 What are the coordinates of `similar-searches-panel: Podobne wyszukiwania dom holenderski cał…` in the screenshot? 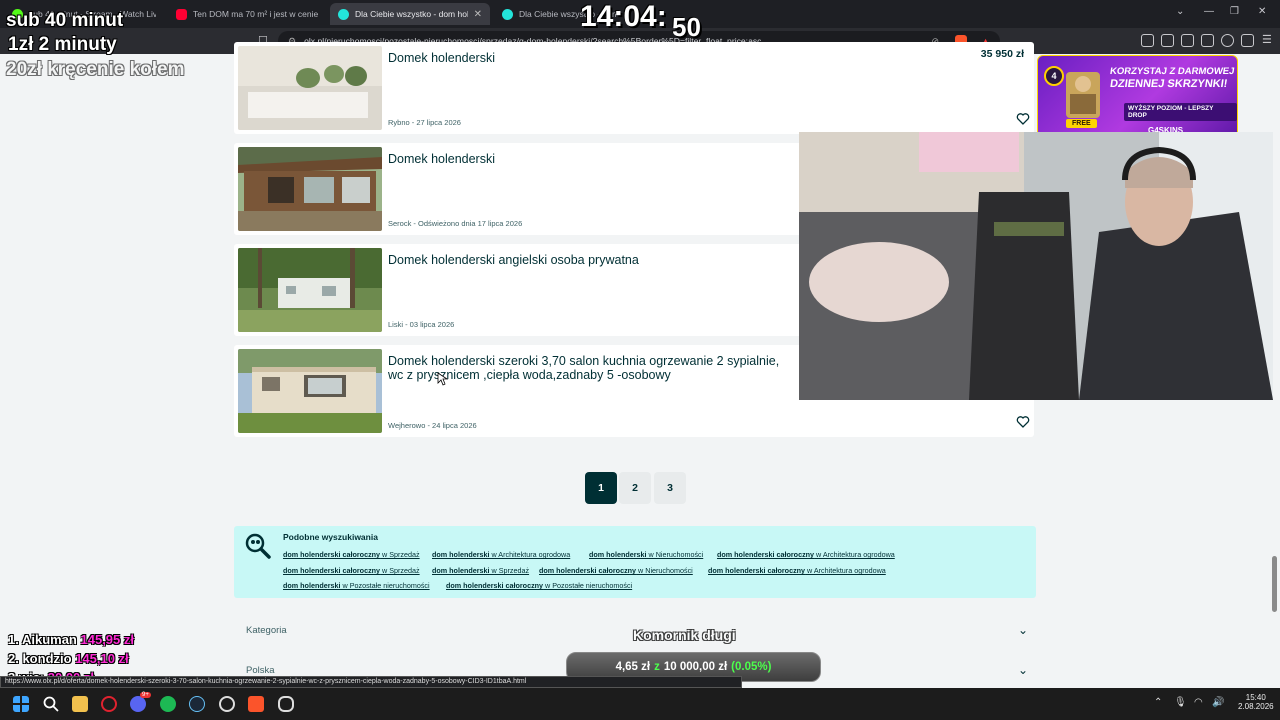 It's located at (635, 562).